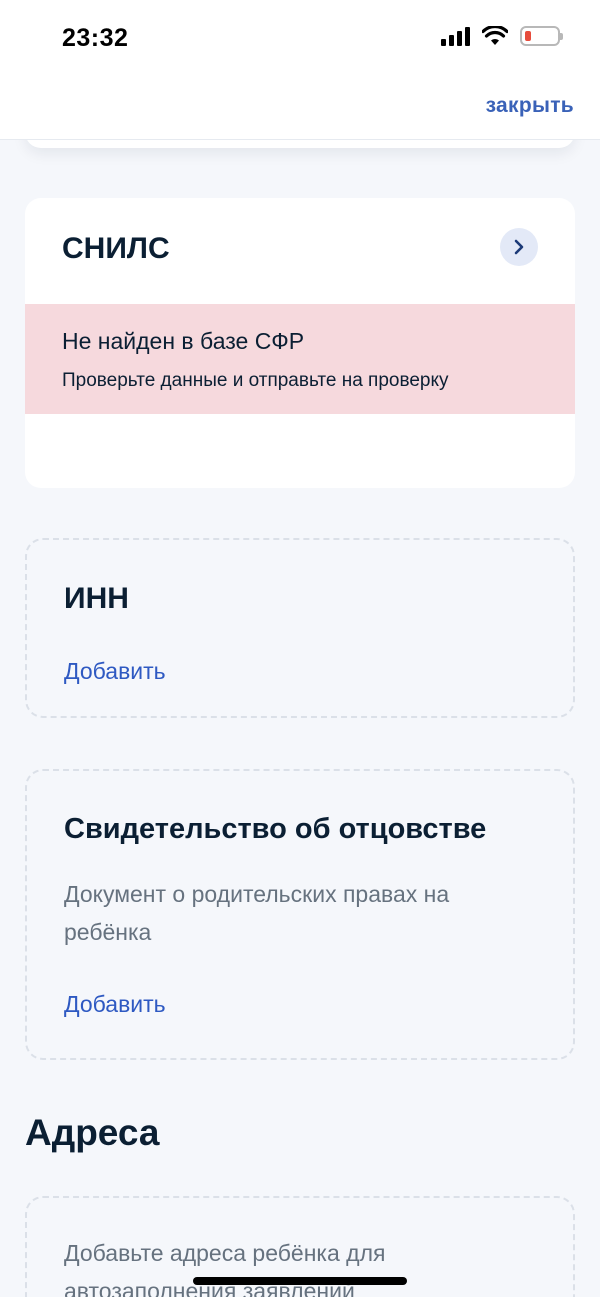 The width and height of the screenshot is (600, 1297). I want to click on snils-error-title: Не найден в базе СФР, so click(183, 341).